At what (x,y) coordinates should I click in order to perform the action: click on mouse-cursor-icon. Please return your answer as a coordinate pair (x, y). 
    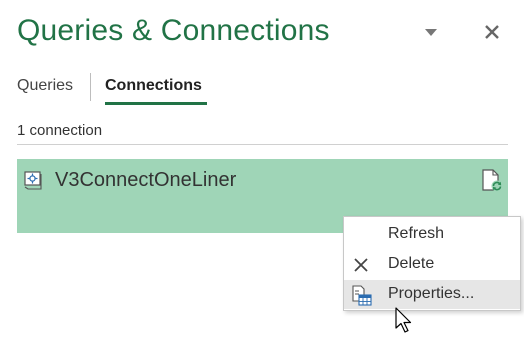
    Looking at the image, I should click on (405, 321).